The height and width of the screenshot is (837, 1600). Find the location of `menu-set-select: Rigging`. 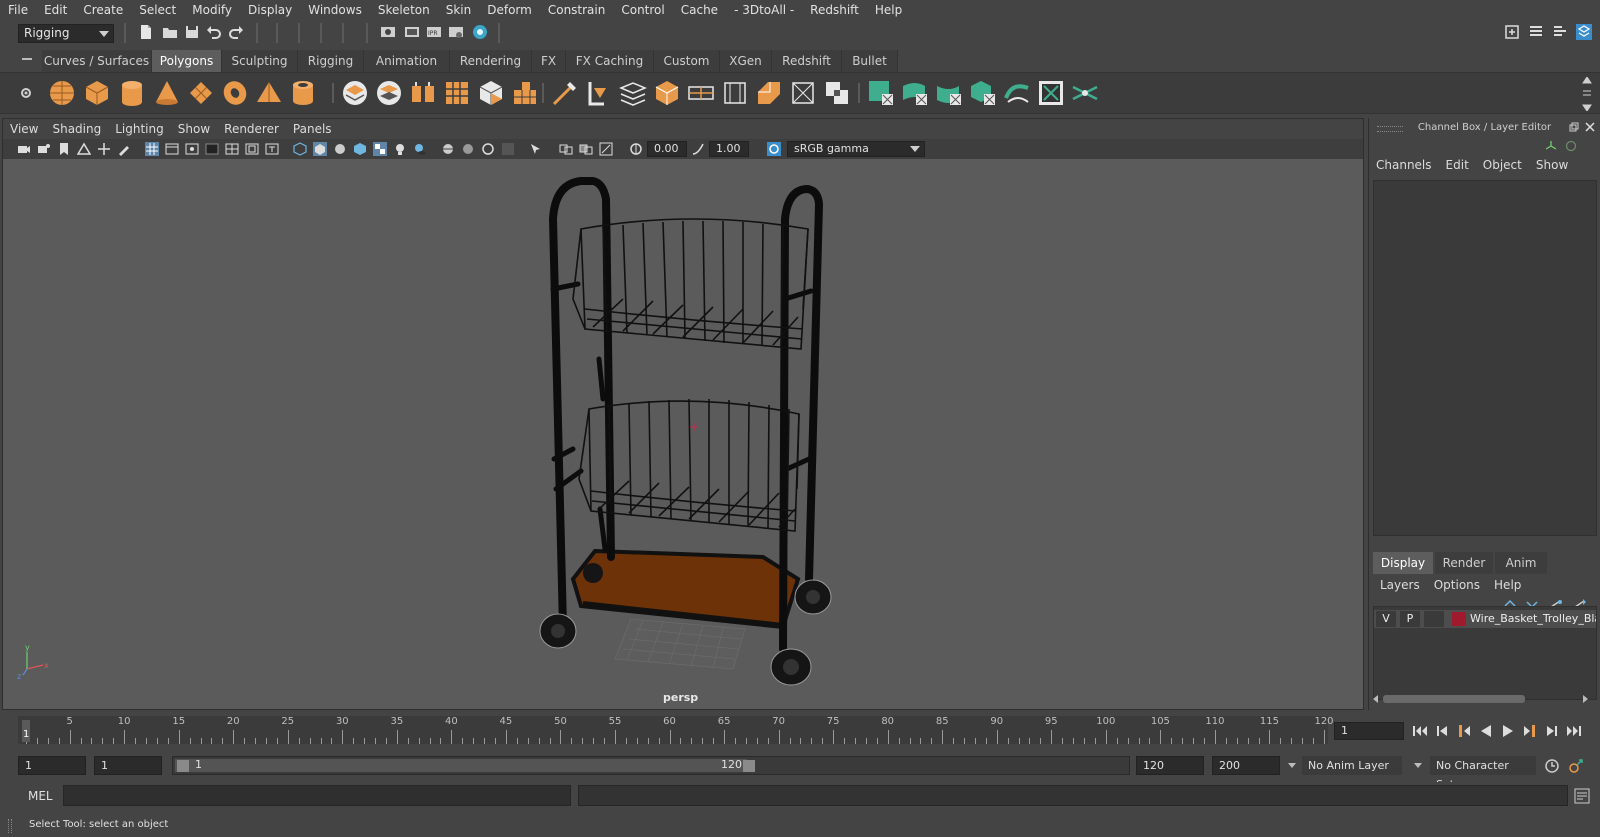

menu-set-select: Rigging is located at coordinates (66, 33).